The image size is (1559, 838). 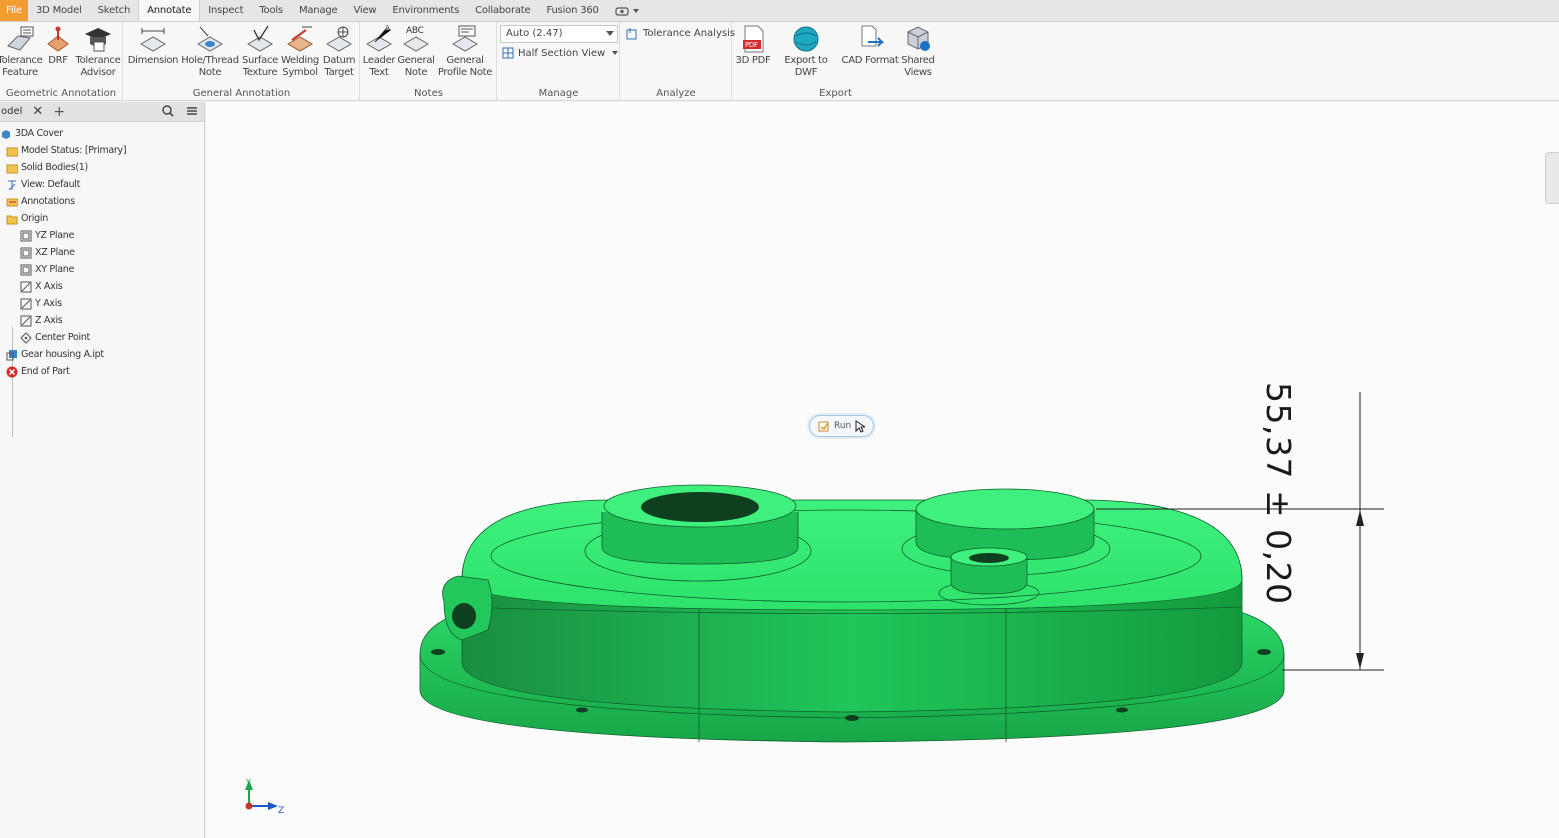 What do you see at coordinates (241, 93) in the screenshot?
I see `panel-label-general: General Annotation` at bounding box center [241, 93].